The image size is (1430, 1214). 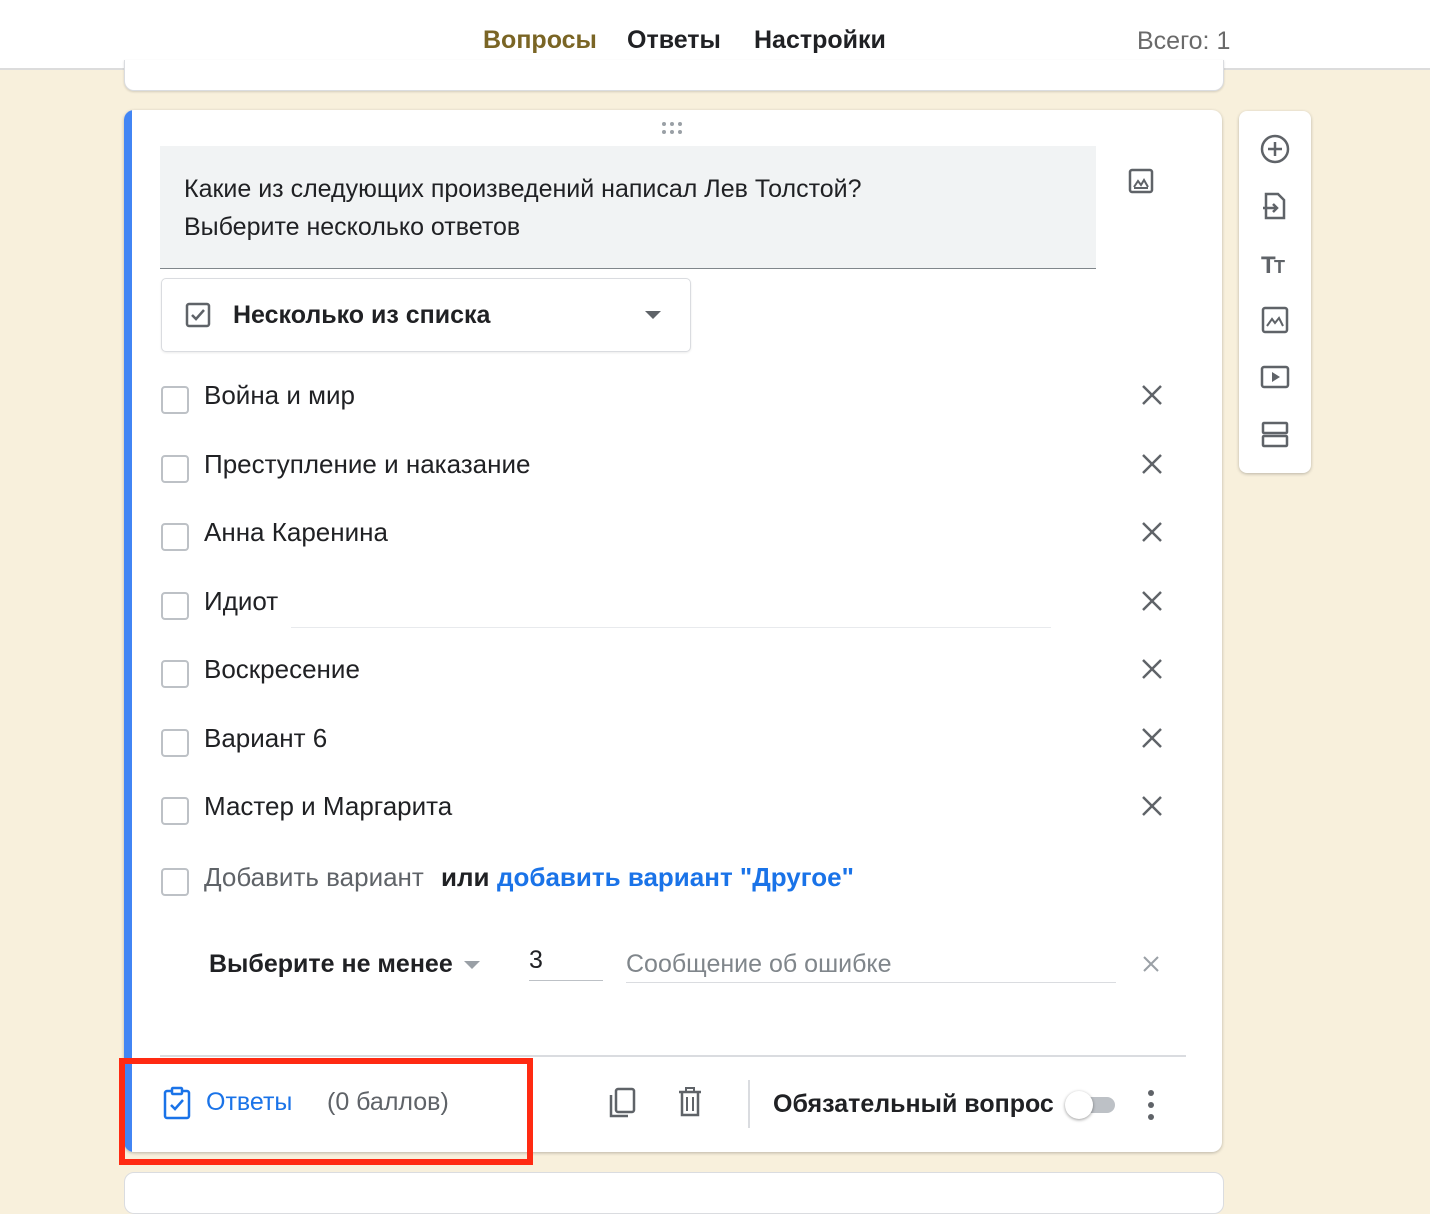 I want to click on option-label: Воскресение, so click(x=282, y=669).